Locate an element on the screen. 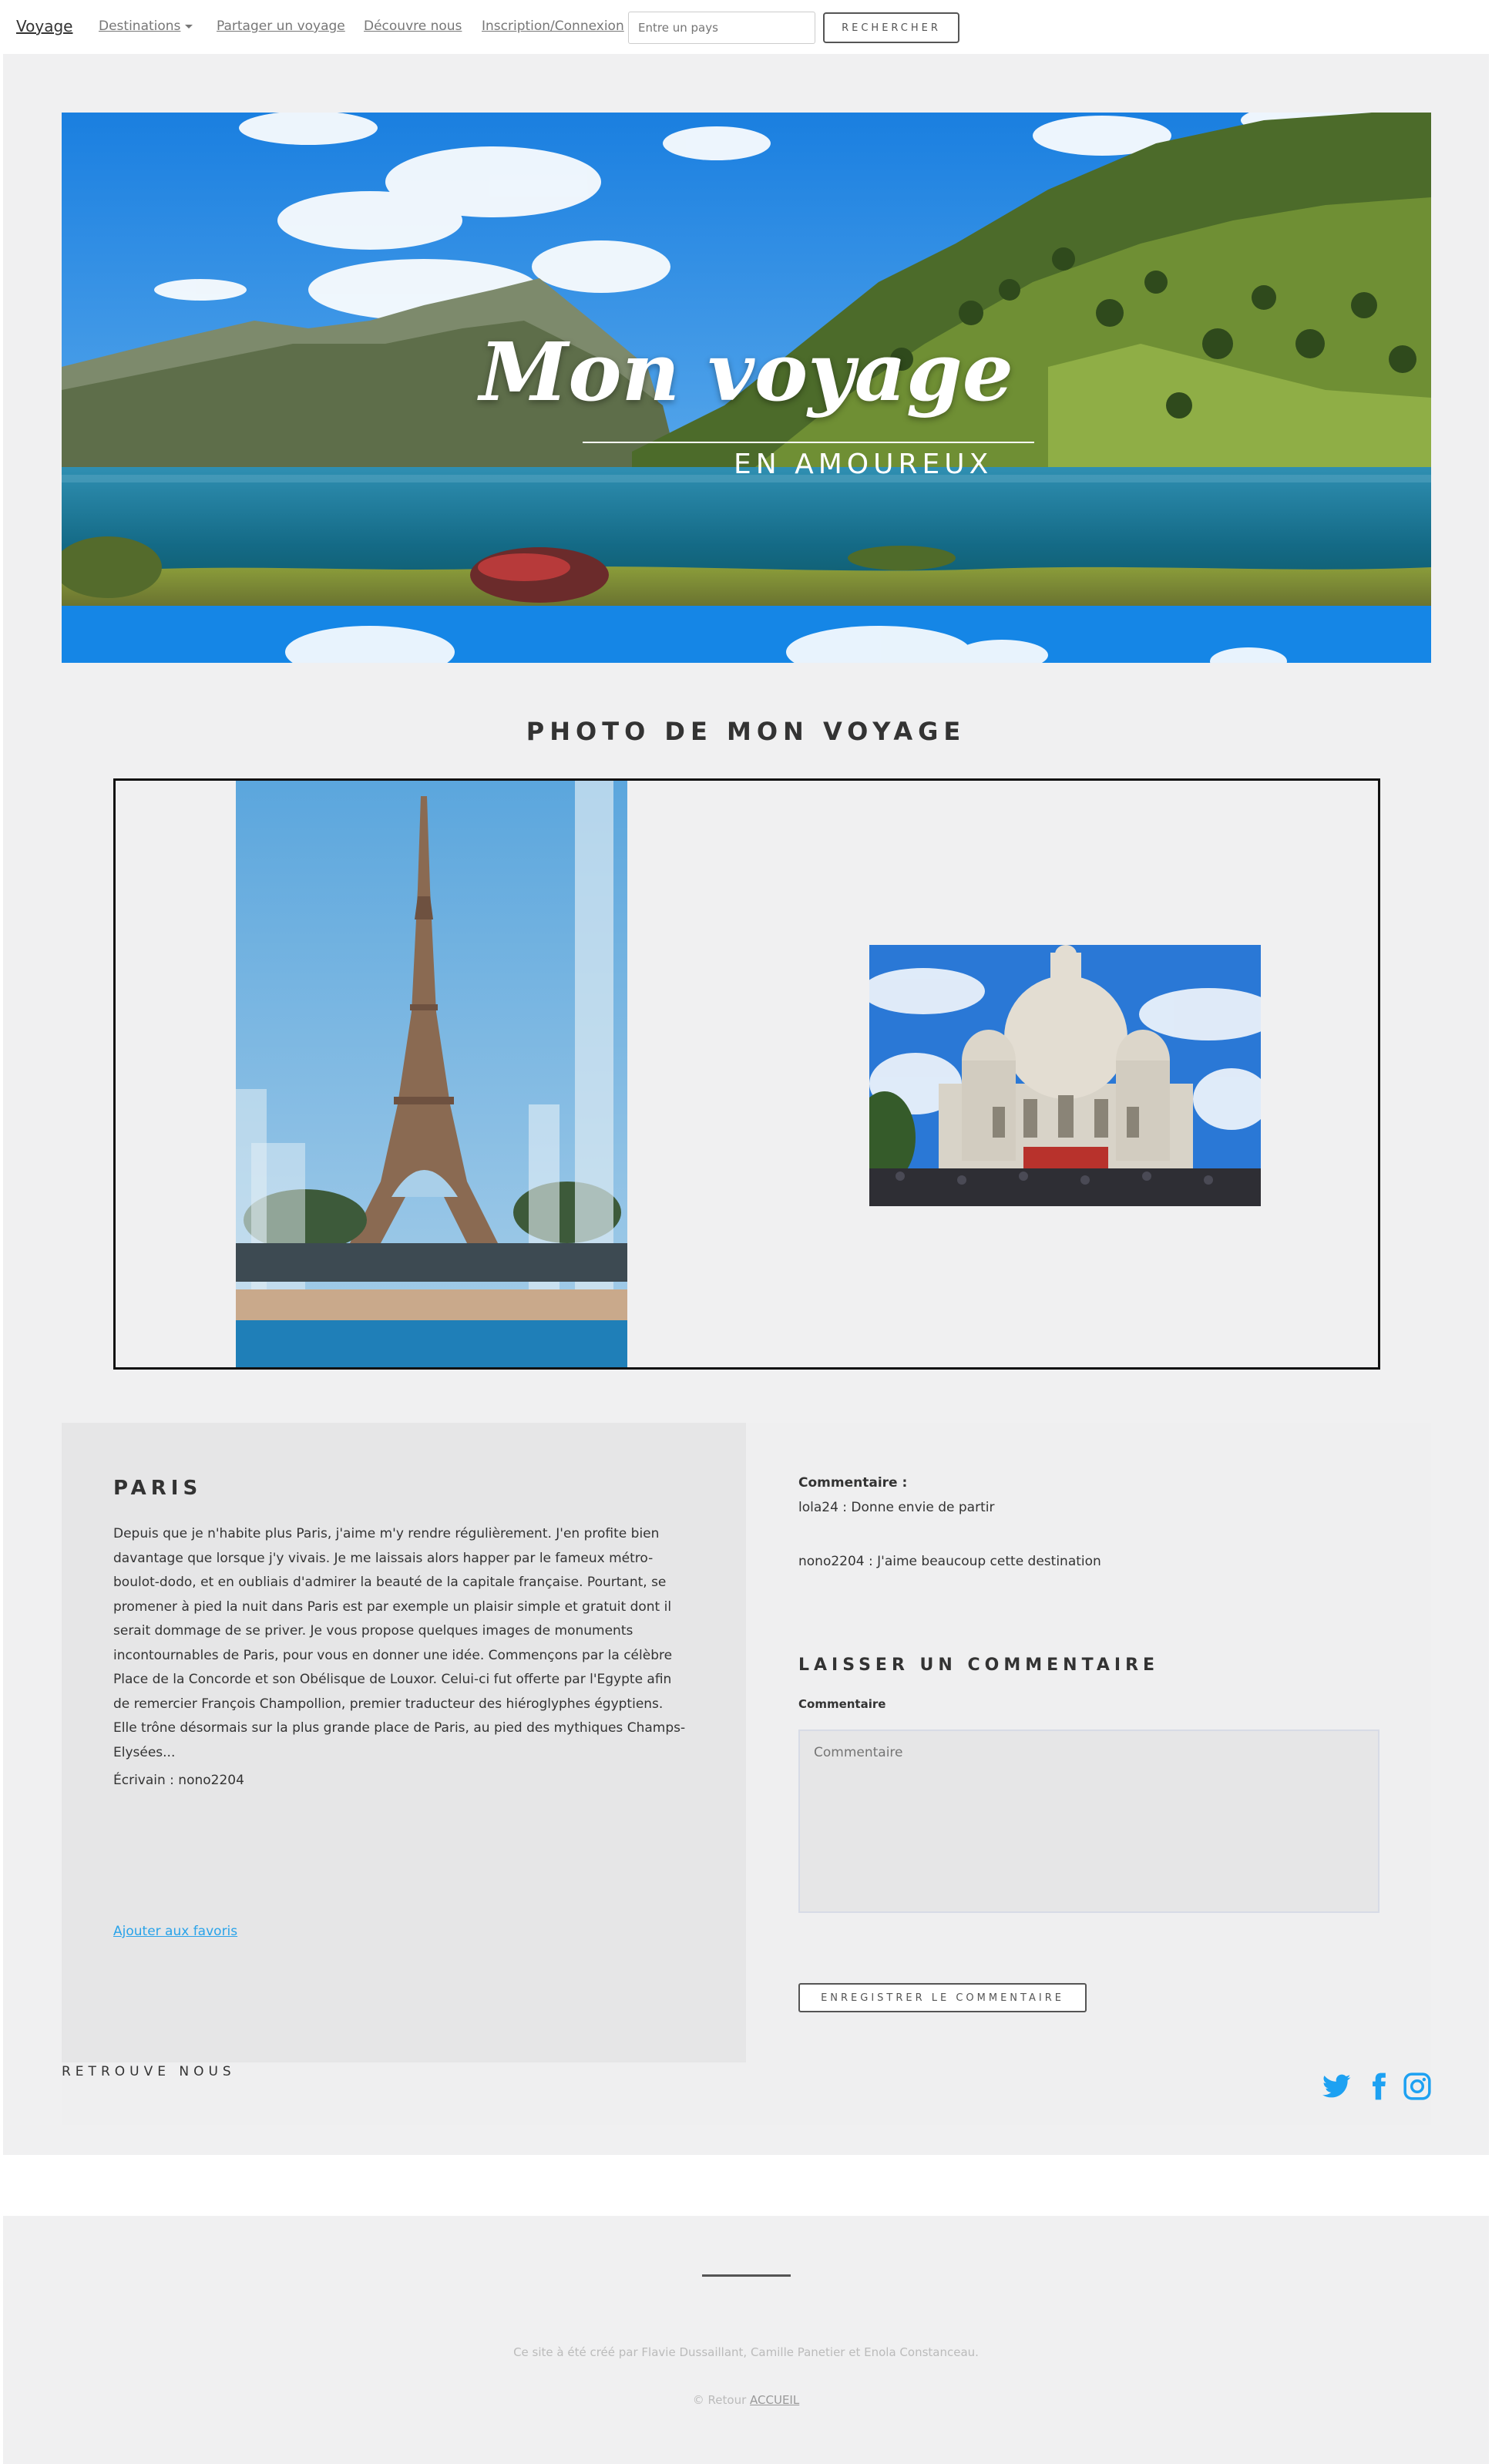 The image size is (1492, 2464). hero-divider is located at coordinates (808, 442).